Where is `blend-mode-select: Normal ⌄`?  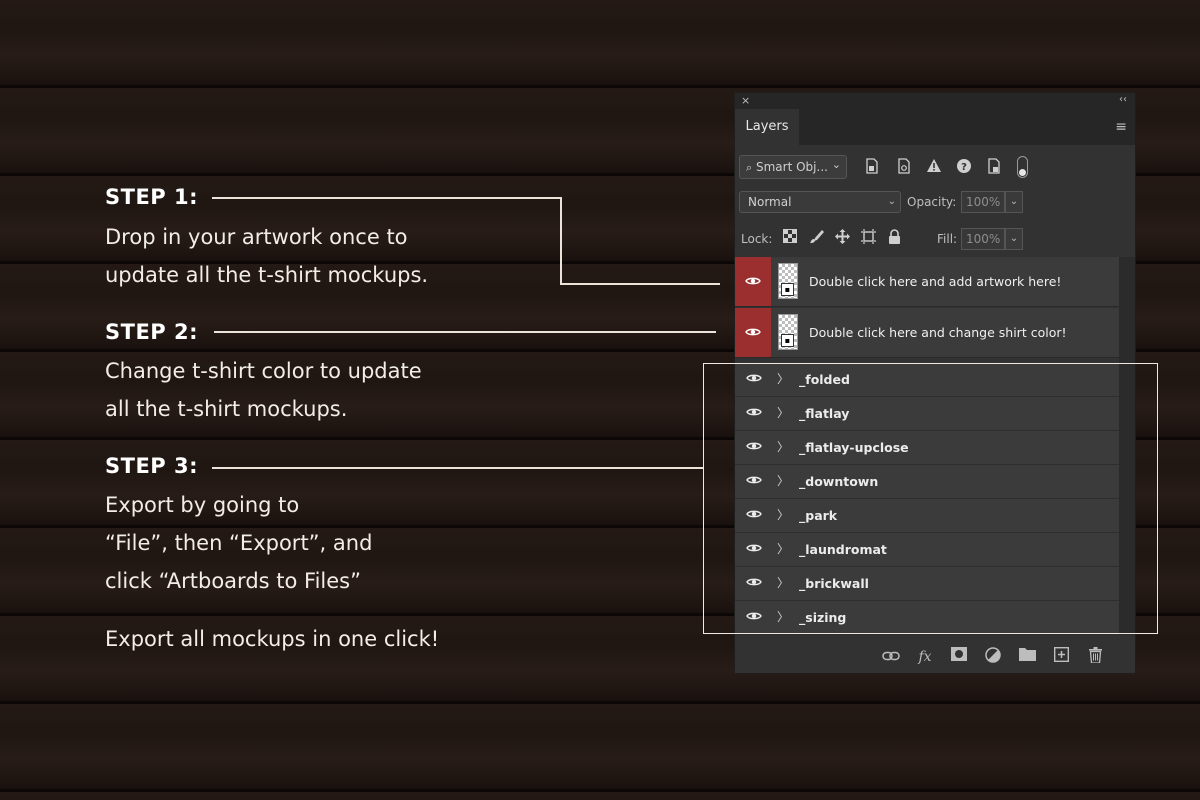 blend-mode-select: Normal ⌄ is located at coordinates (820, 202).